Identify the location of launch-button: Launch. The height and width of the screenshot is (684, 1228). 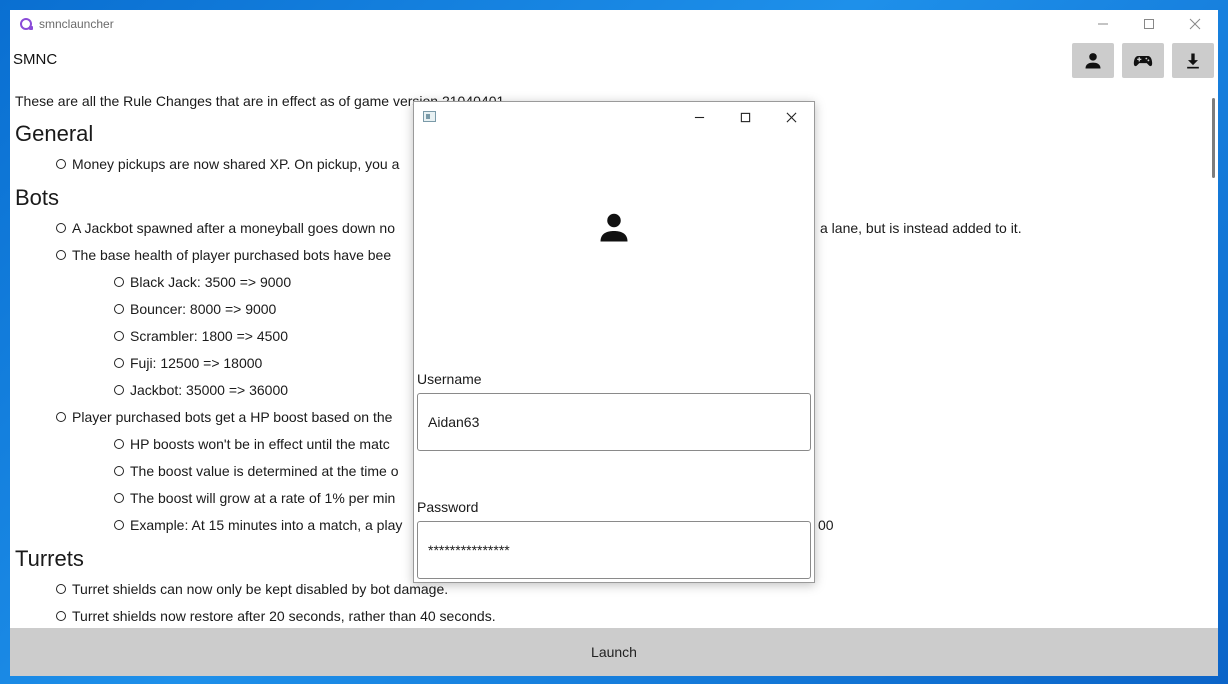
(614, 652).